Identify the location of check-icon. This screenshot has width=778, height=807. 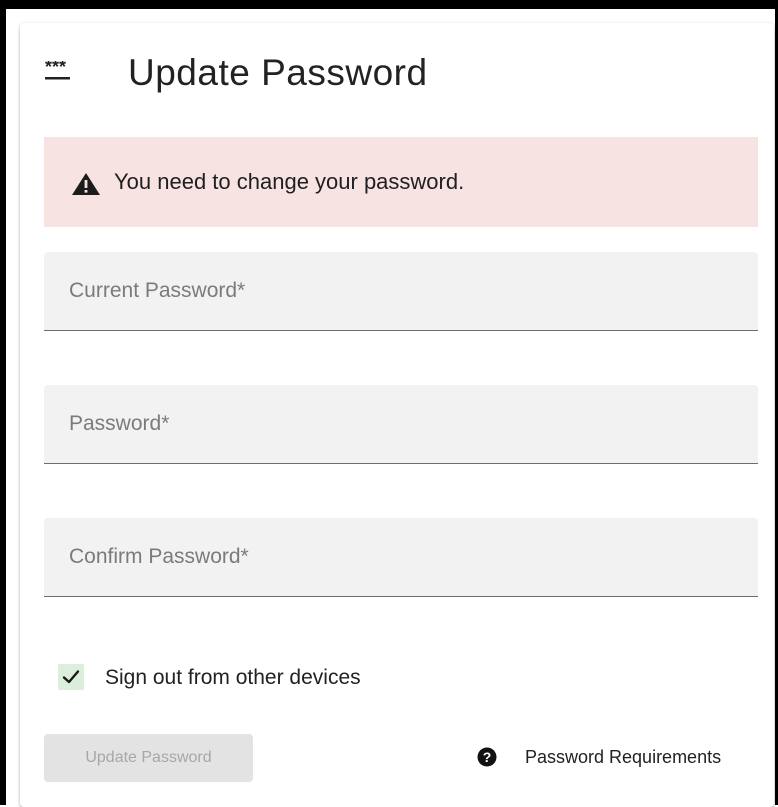
(71, 677).